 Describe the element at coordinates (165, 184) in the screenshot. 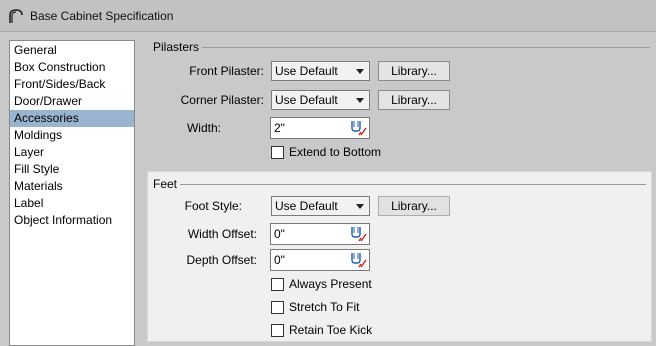

I see `feet-group-label: Feet` at that location.